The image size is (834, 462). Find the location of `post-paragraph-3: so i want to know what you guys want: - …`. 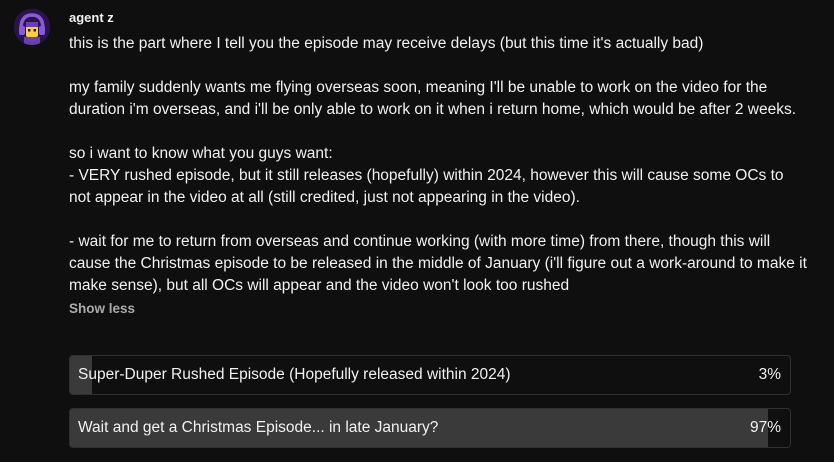

post-paragraph-3: so i want to know what you guys want: - … is located at coordinates (426, 175).